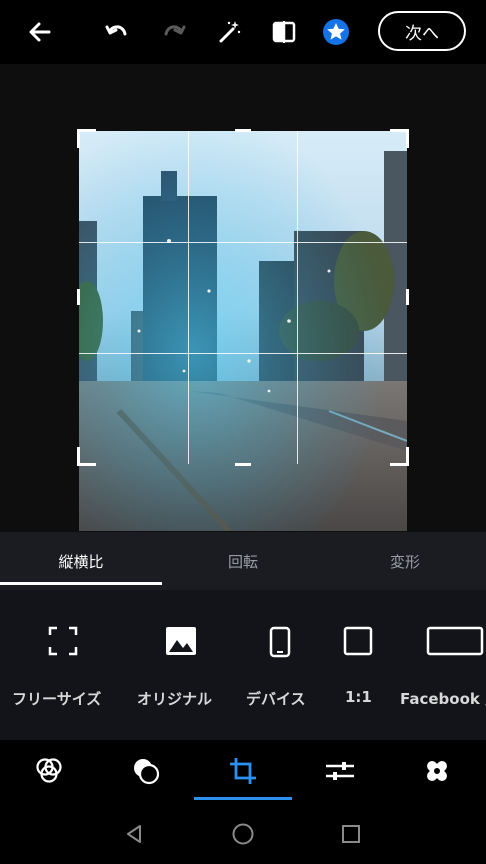 The width and height of the screenshot is (486, 864). What do you see at coordinates (86, 138) in the screenshot?
I see `crop-corner-top-left` at bounding box center [86, 138].